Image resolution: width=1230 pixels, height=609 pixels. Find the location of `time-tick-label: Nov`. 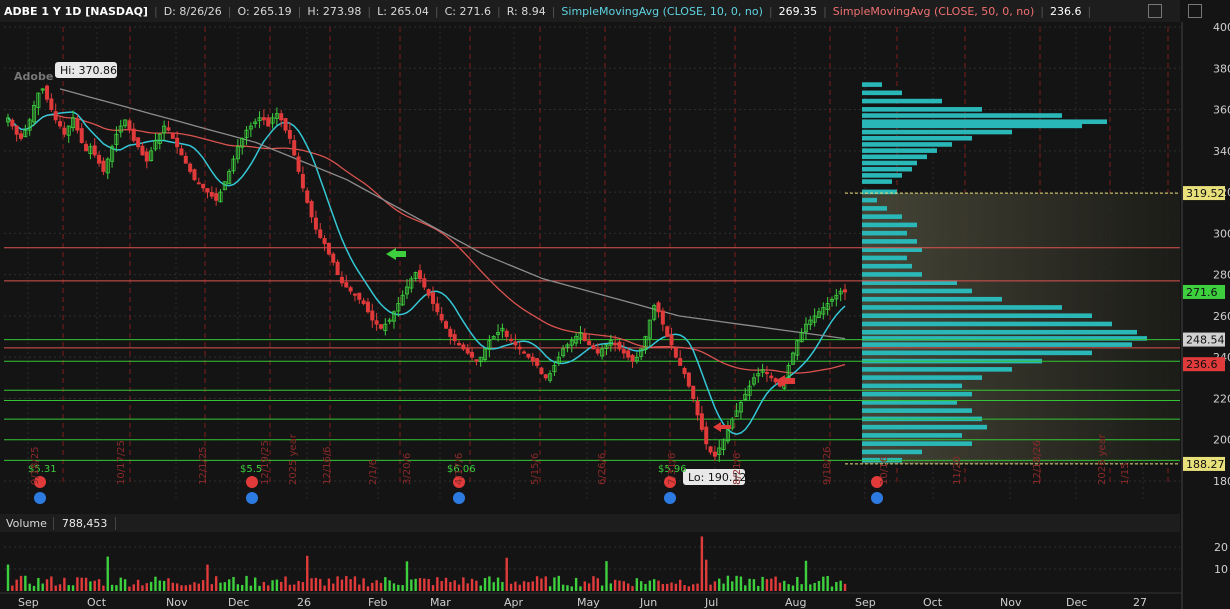

time-tick-label: Nov is located at coordinates (177, 602).